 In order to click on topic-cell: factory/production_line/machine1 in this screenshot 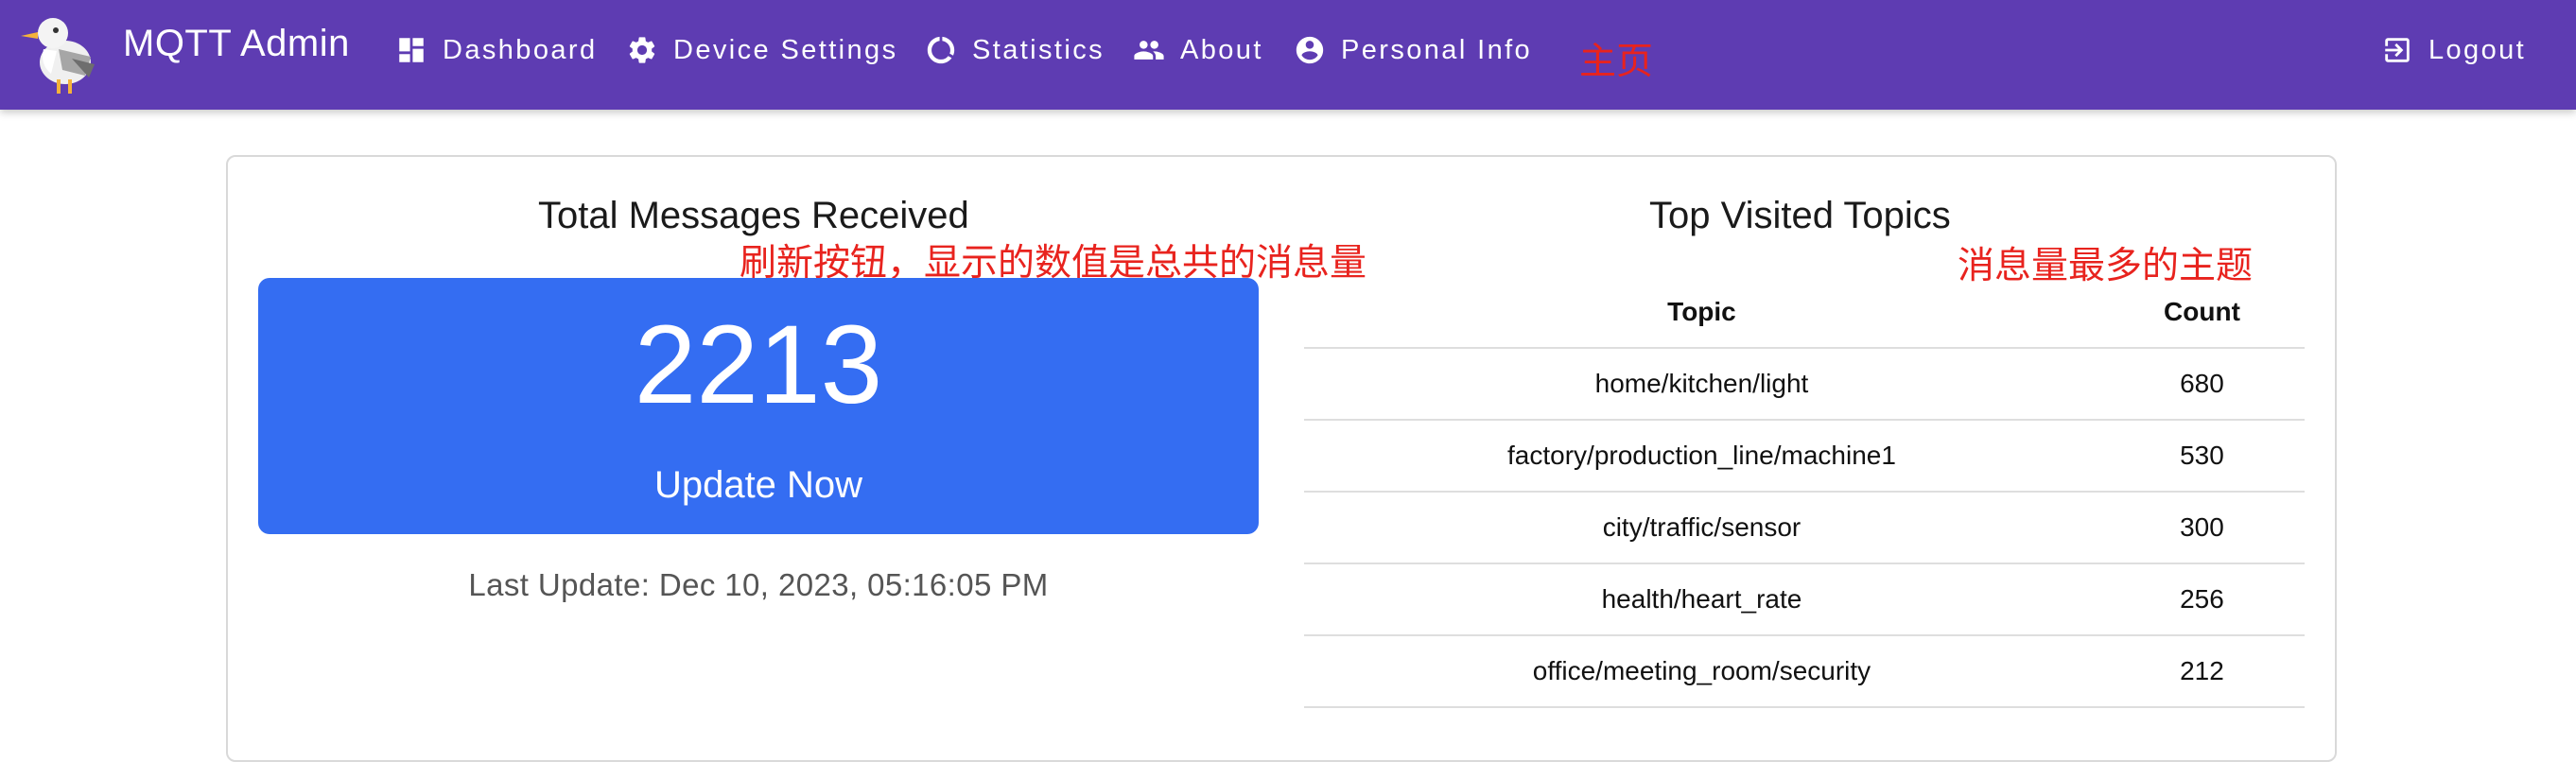, I will do `click(1701, 456)`.